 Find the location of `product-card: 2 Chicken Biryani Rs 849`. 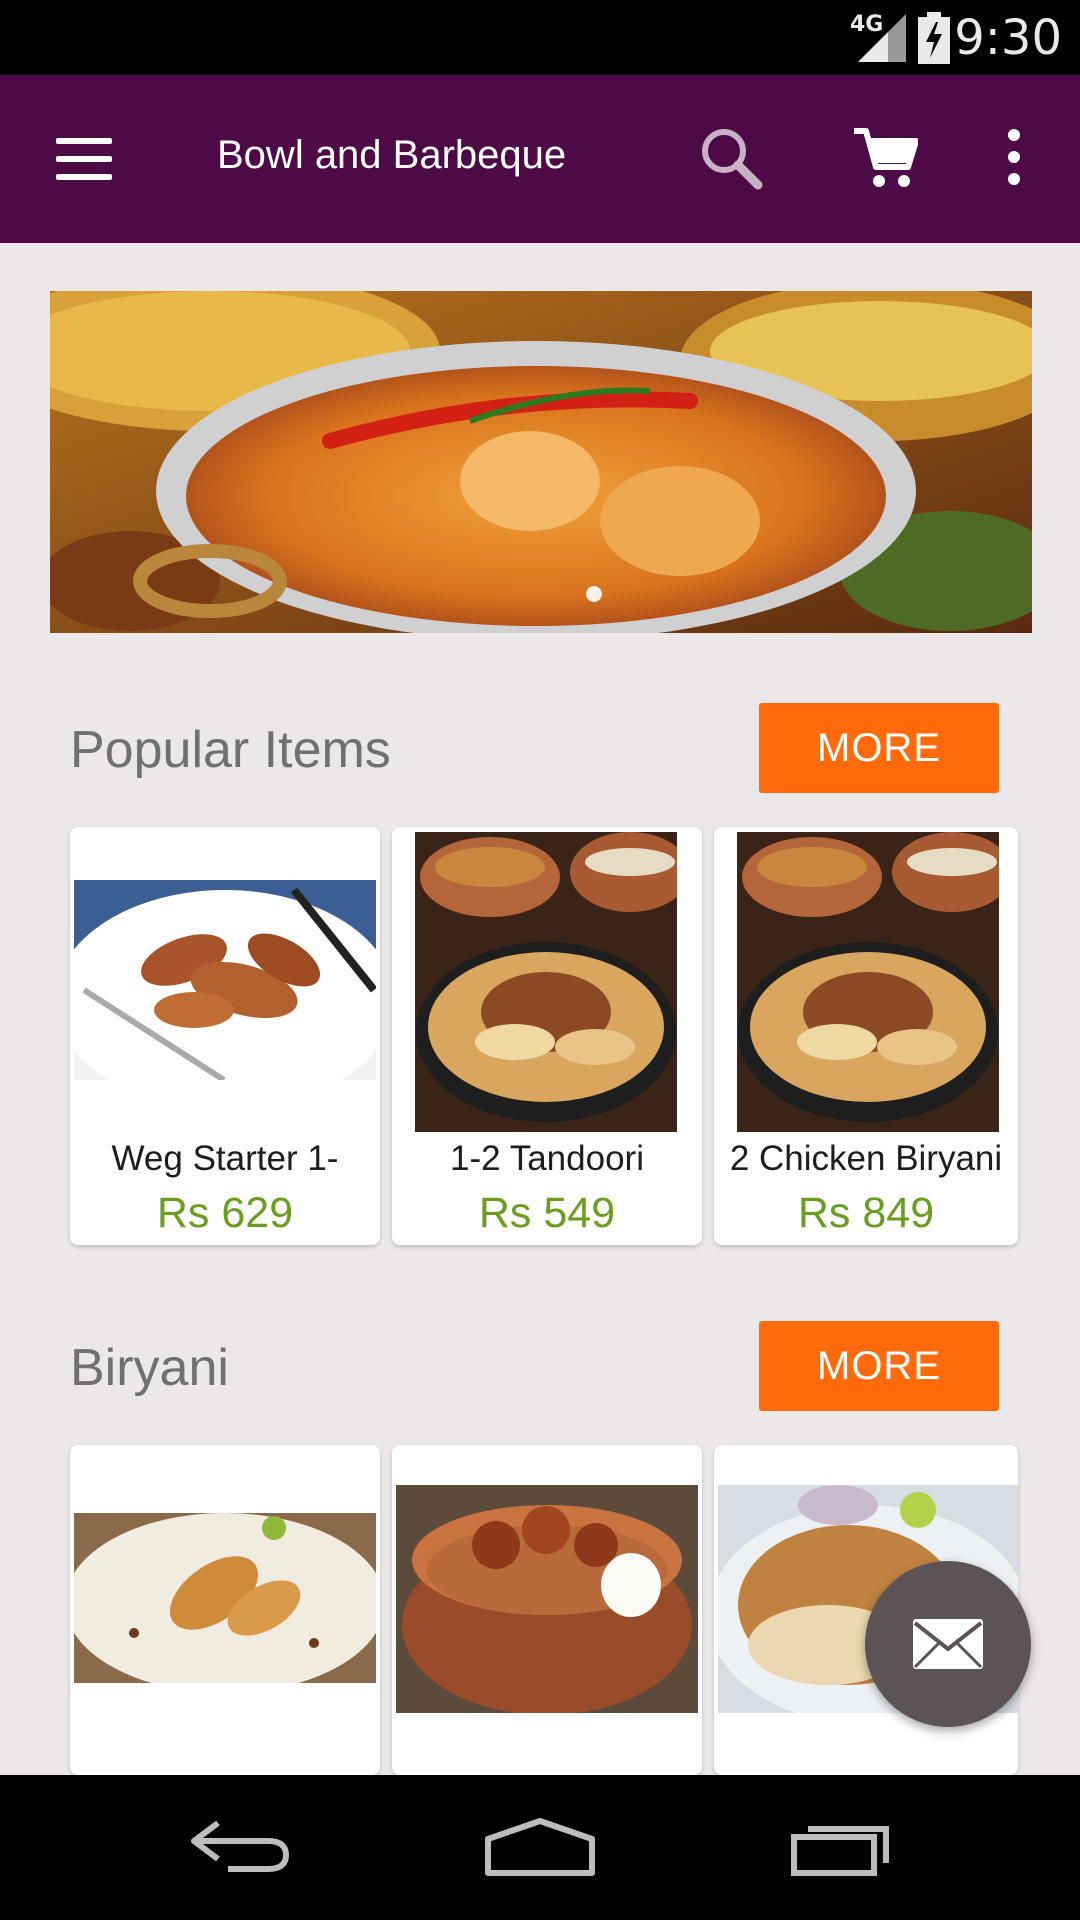

product-card: 2 Chicken Biryani Rs 849 is located at coordinates (866, 1036).